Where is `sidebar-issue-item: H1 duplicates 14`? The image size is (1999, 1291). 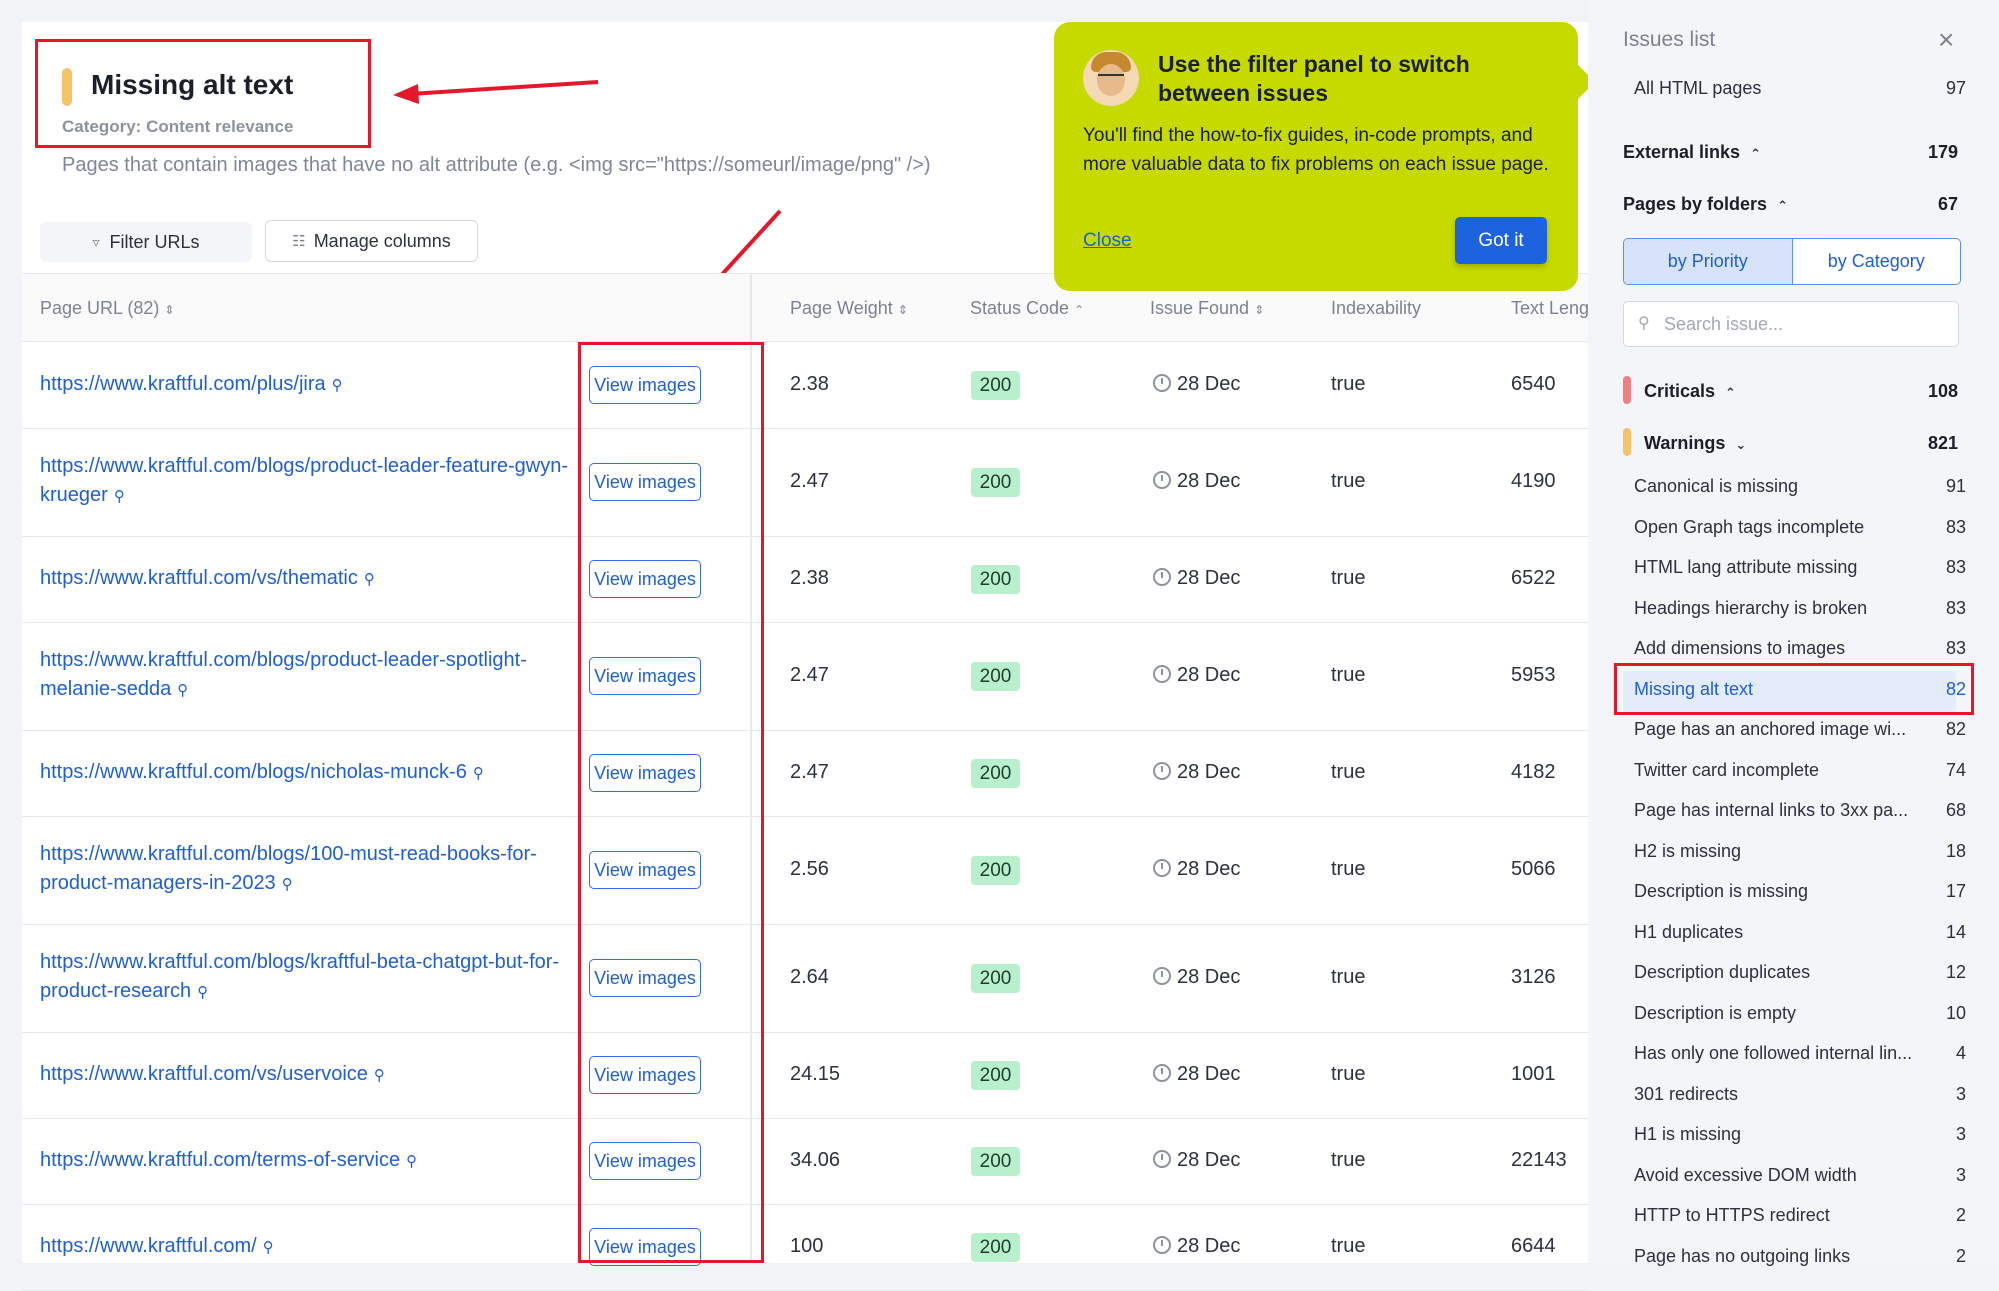
sidebar-issue-item: H1 duplicates 14 is located at coordinates (1800, 932).